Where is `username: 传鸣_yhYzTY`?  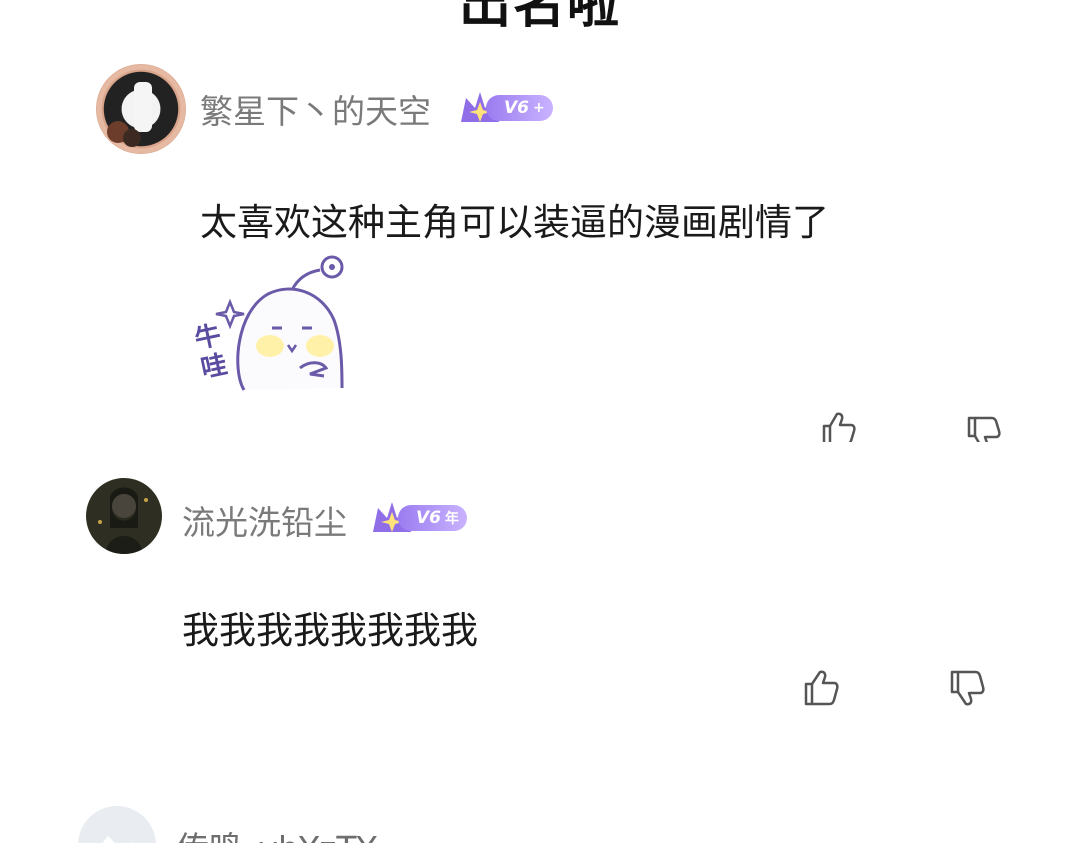
username: 传鸣_yhYzTY is located at coordinates (276, 832).